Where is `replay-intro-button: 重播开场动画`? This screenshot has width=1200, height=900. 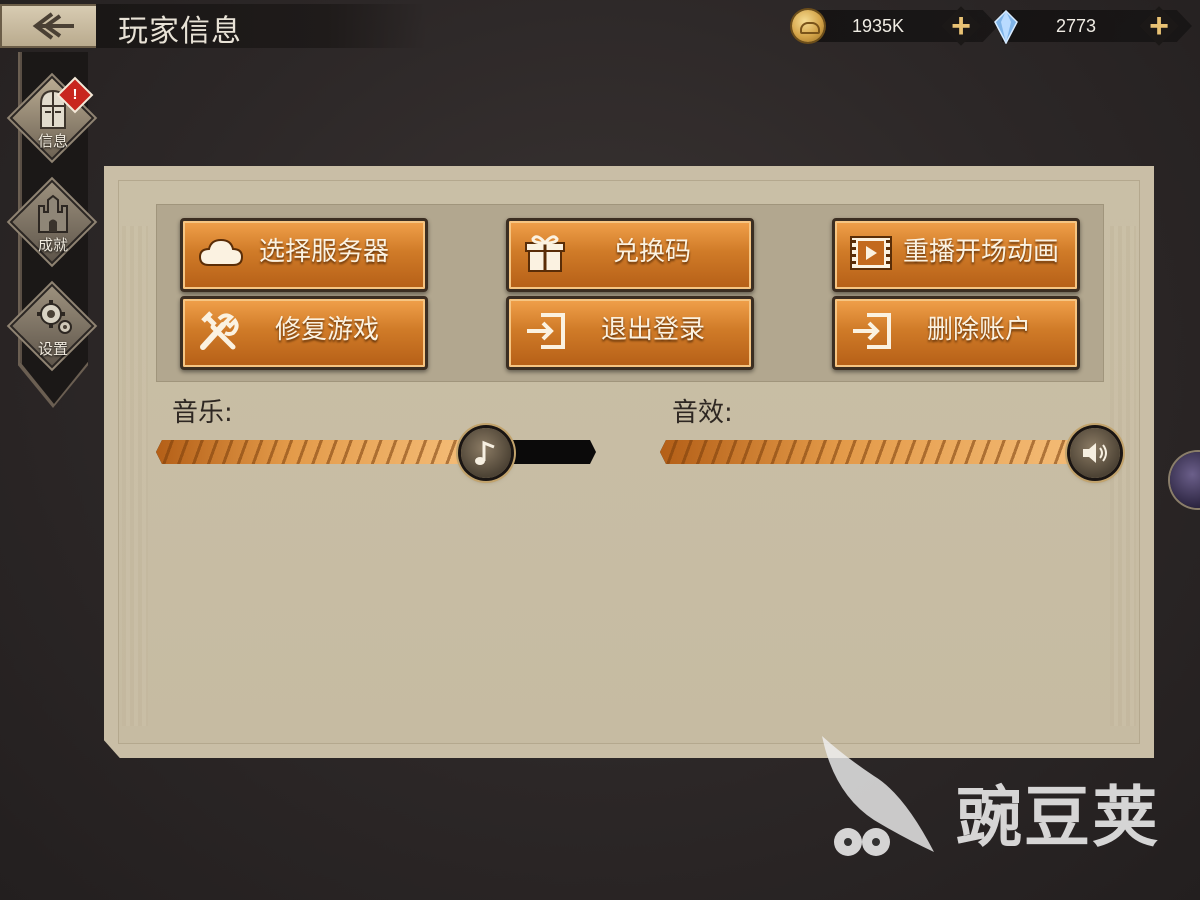 replay-intro-button: 重播开场动画 is located at coordinates (956, 255).